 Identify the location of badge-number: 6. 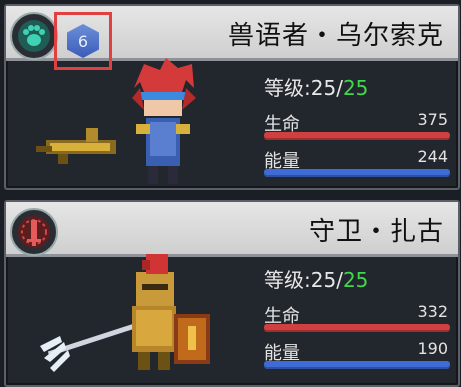
(83, 41).